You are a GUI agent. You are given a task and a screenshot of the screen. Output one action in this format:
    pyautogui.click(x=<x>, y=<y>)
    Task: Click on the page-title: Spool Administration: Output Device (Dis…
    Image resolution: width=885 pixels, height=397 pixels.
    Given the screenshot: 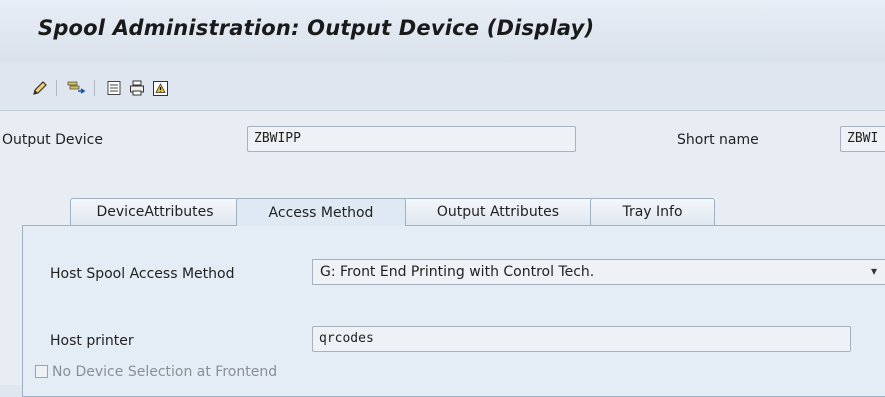 What is the action you would take?
    pyautogui.click(x=316, y=28)
    